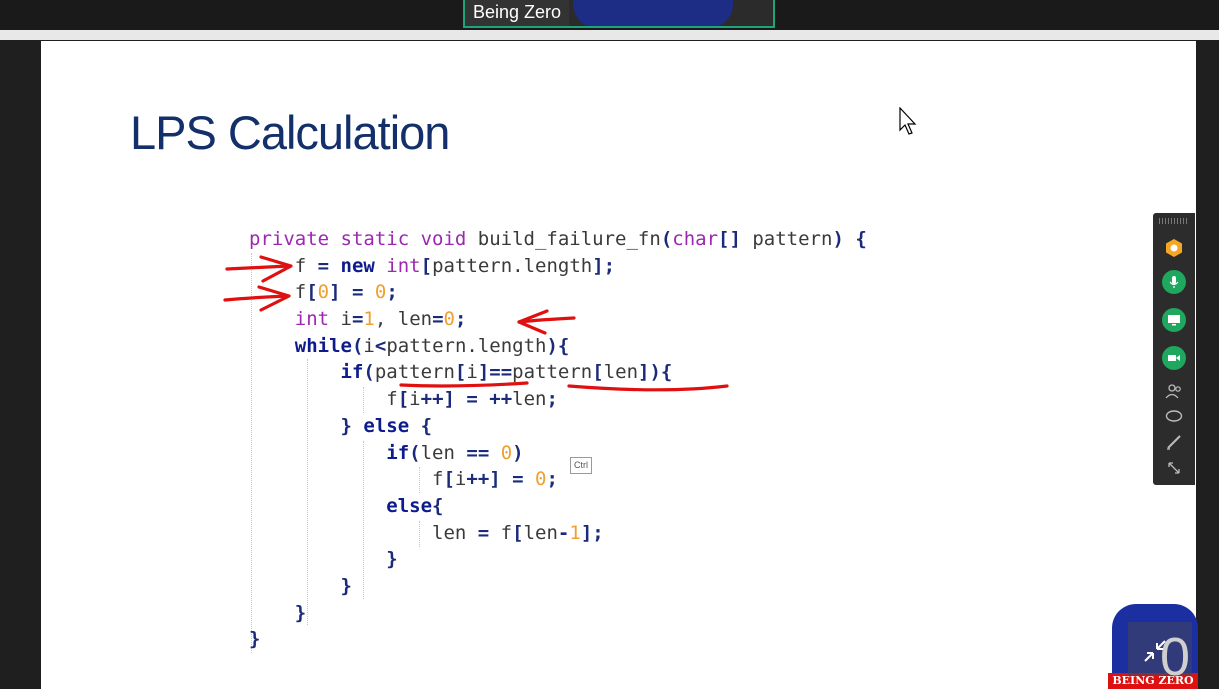  I want to click on code-token: ){, so click(558, 345).